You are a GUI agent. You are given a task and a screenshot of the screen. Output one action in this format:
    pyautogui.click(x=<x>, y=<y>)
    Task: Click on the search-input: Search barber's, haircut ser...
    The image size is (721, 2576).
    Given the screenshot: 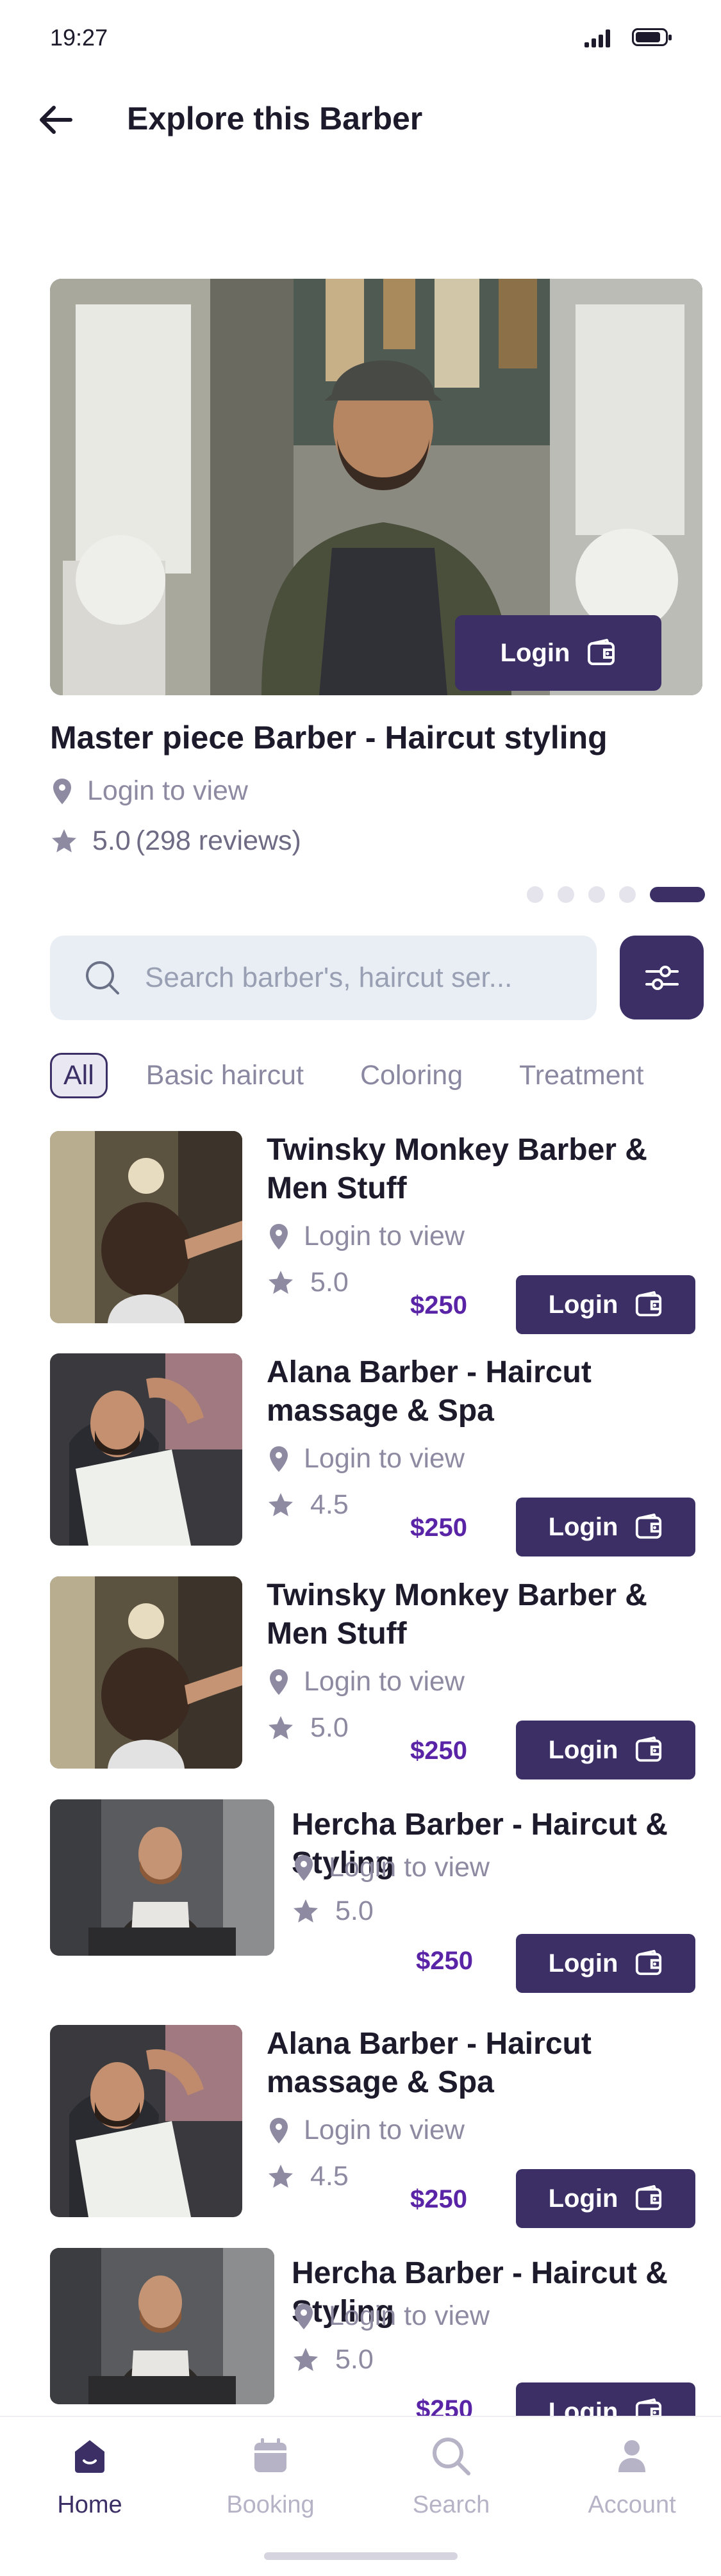 What is the action you would take?
    pyautogui.click(x=323, y=978)
    